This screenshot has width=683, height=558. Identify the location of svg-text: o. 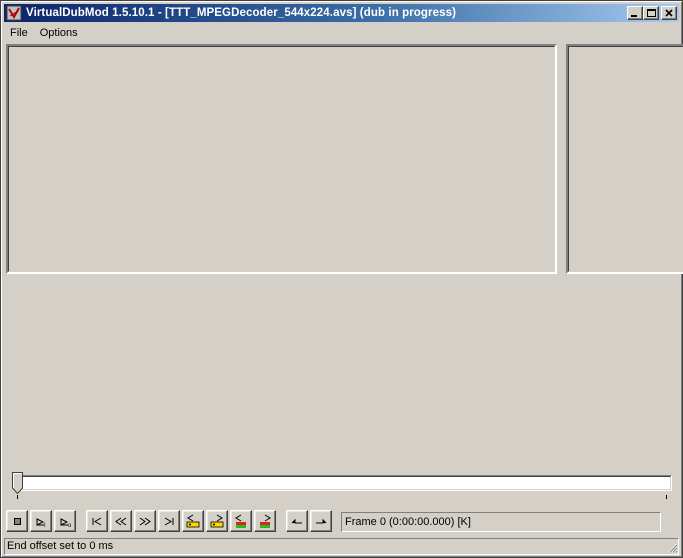
(70, 526).